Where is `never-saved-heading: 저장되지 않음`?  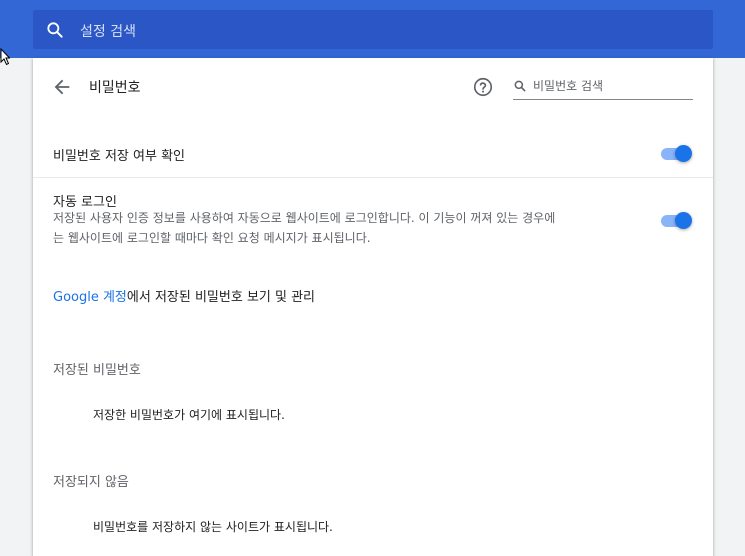
never-saved-heading: 저장되지 않음 is located at coordinates (91, 482).